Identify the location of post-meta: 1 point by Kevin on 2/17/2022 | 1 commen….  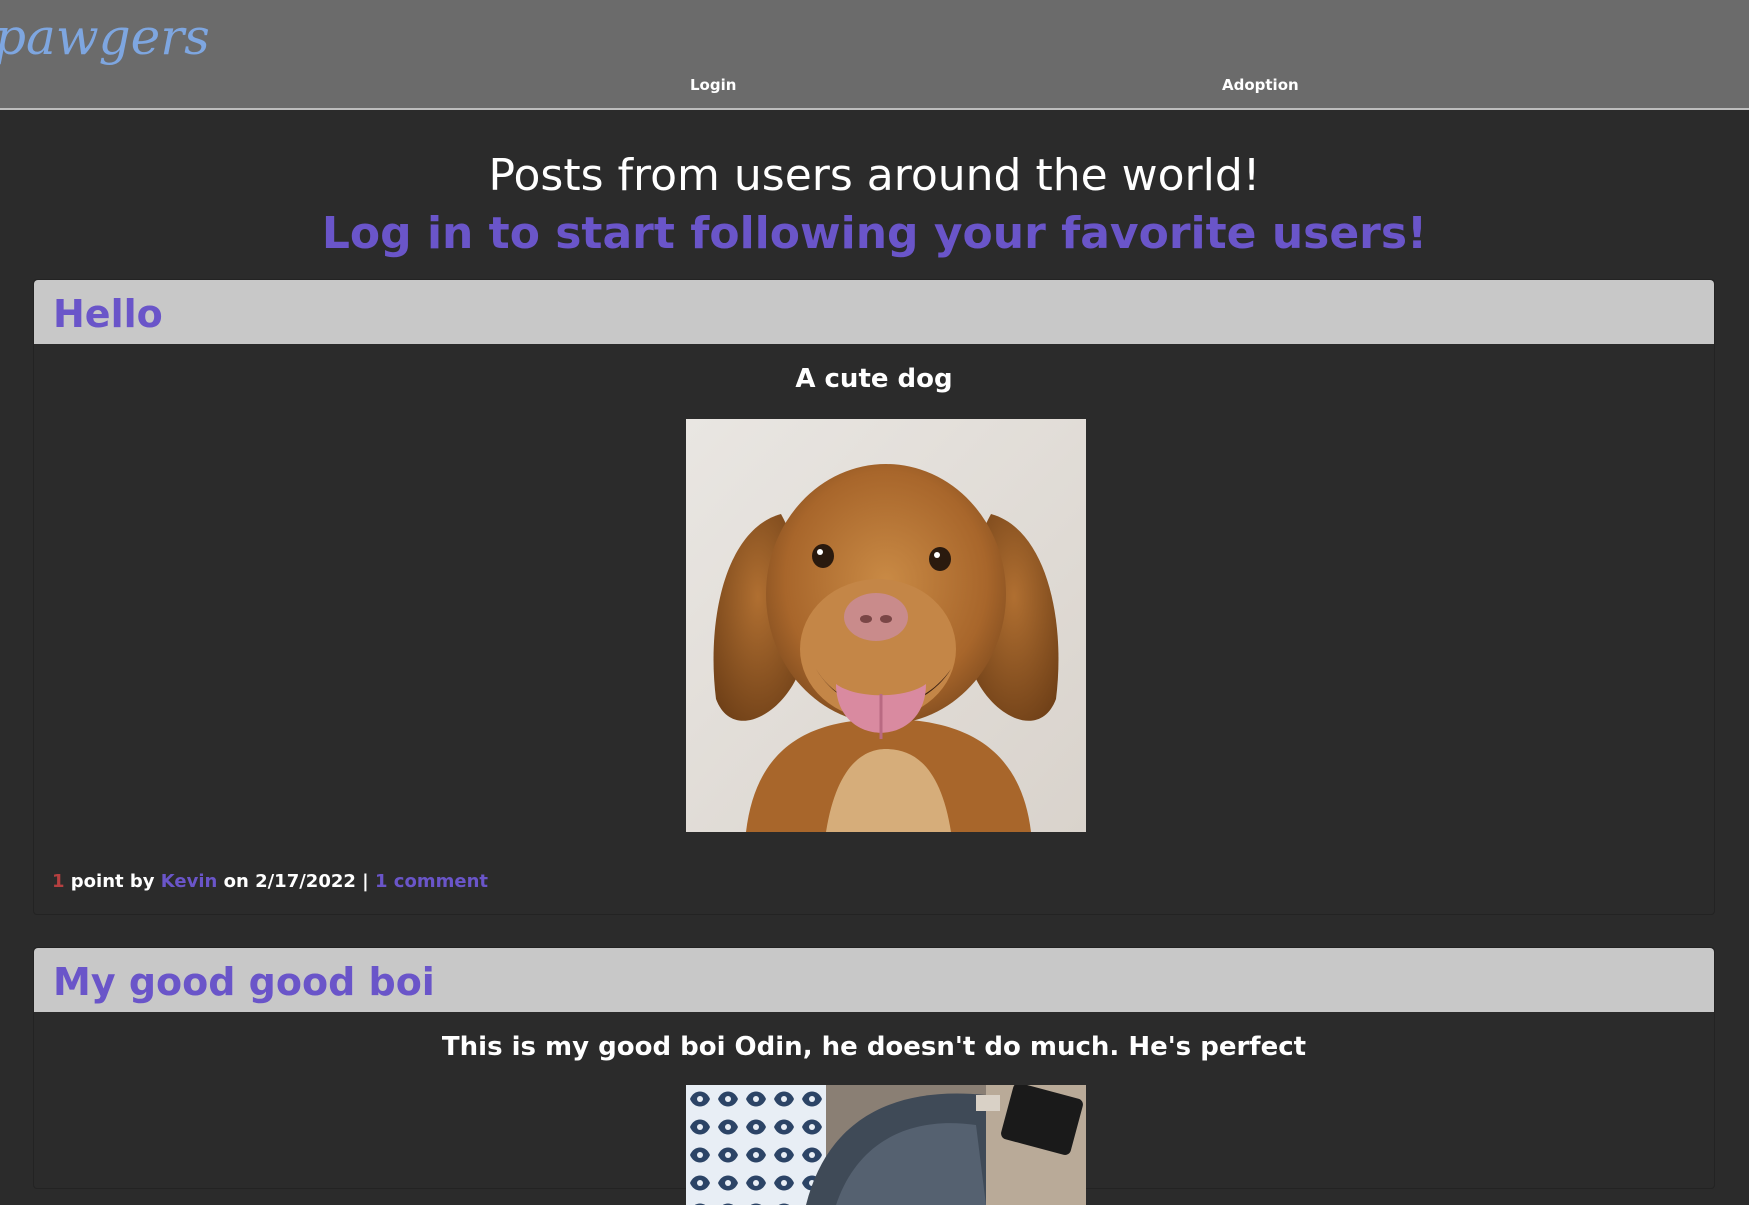
(270, 881).